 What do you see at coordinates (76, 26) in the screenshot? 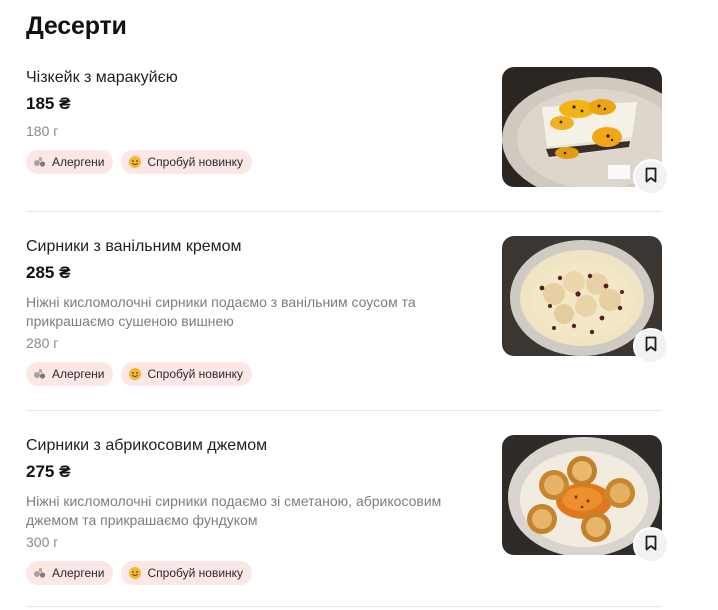
I see `section-title: Десерти` at bounding box center [76, 26].